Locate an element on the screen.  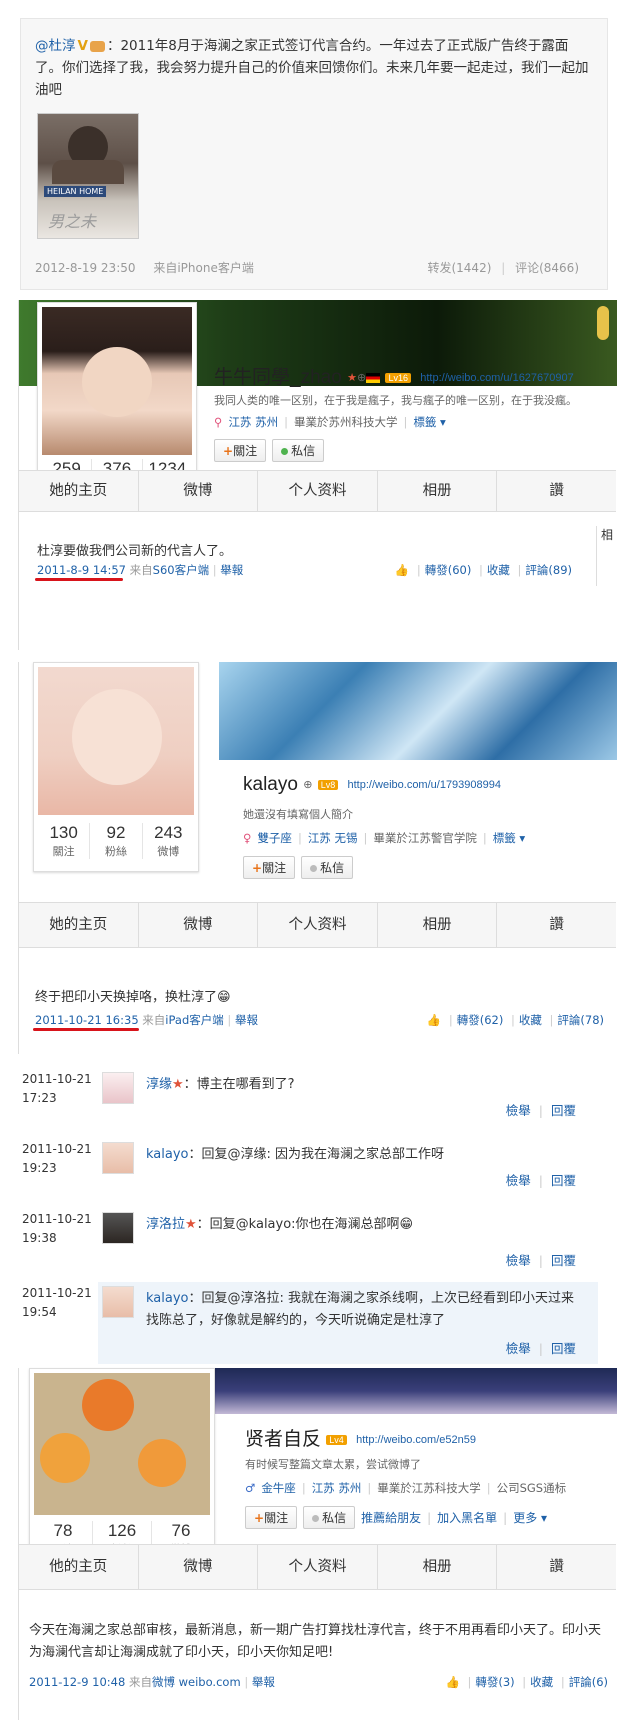
comment-link: 評論(6) is located at coordinates (588, 1682).